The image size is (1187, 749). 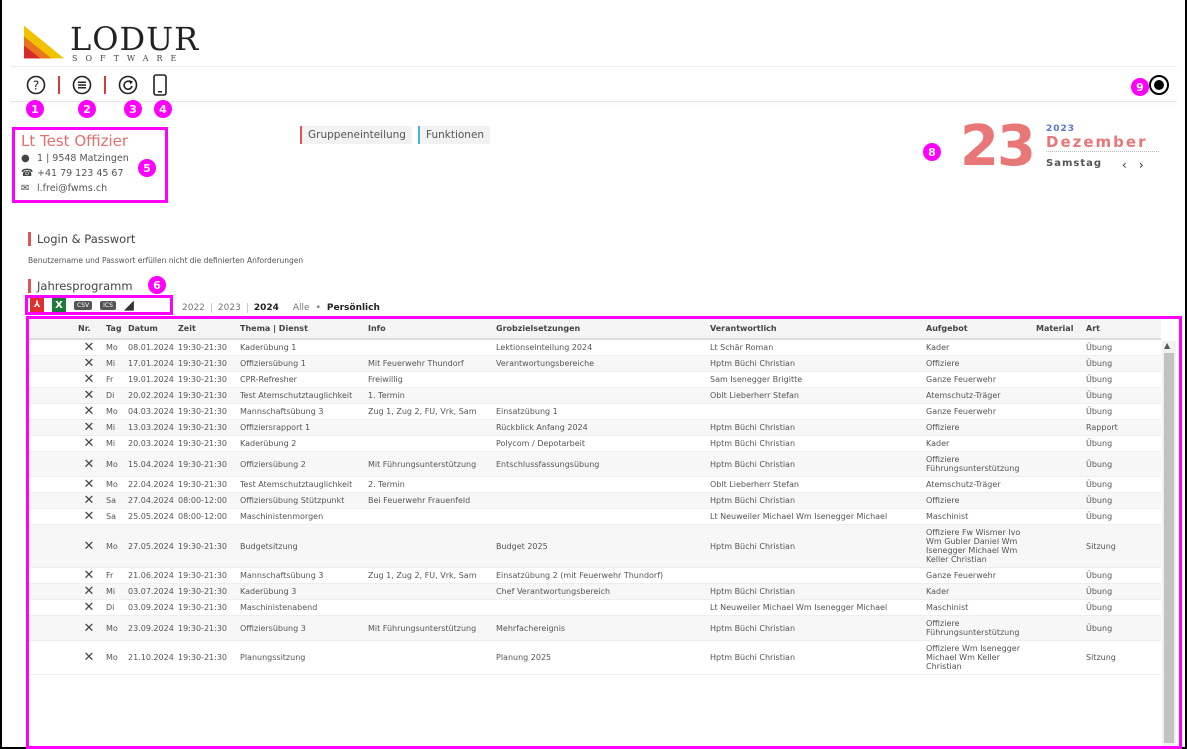 What do you see at coordinates (90, 141) in the screenshot?
I see `user-name: Lt Test Offizier` at bounding box center [90, 141].